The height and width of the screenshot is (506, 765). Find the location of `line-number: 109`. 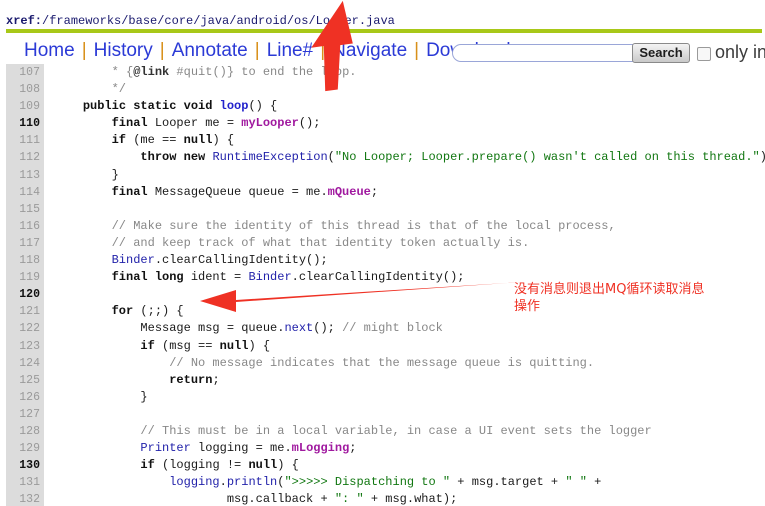

line-number: 109 is located at coordinates (25, 106).